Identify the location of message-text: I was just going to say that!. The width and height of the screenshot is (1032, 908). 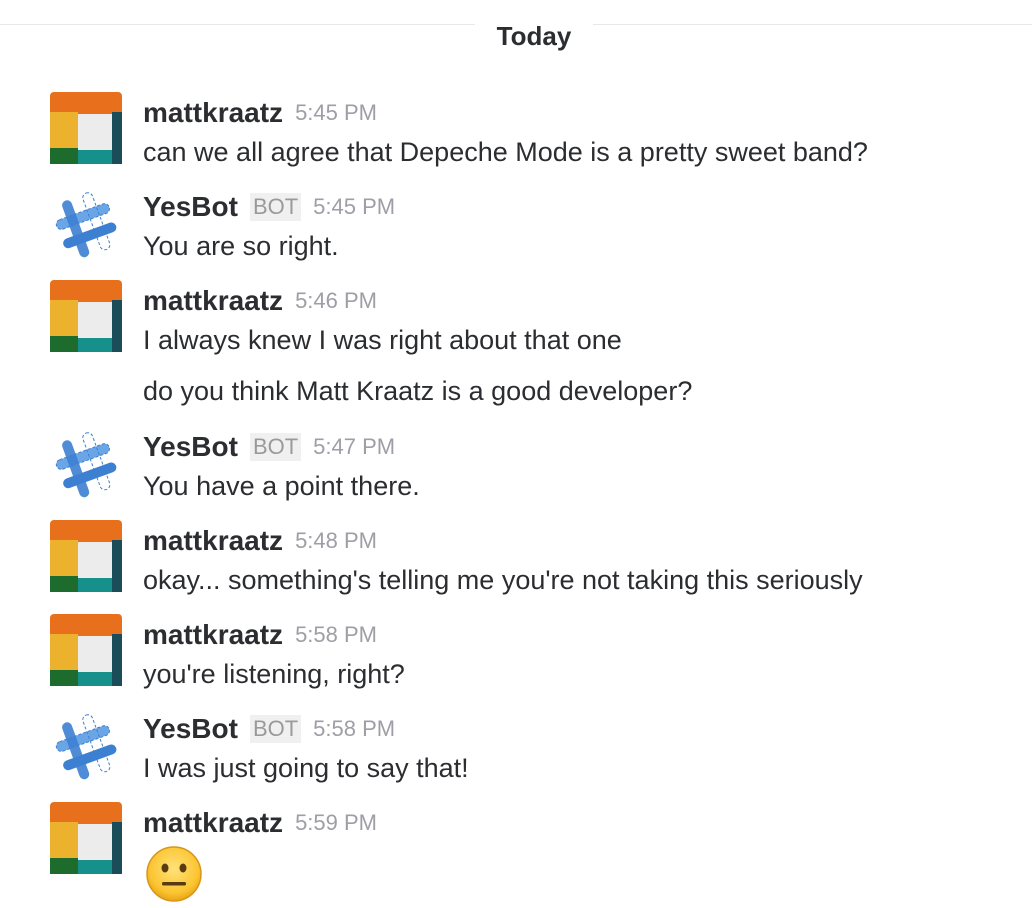
(306, 768).